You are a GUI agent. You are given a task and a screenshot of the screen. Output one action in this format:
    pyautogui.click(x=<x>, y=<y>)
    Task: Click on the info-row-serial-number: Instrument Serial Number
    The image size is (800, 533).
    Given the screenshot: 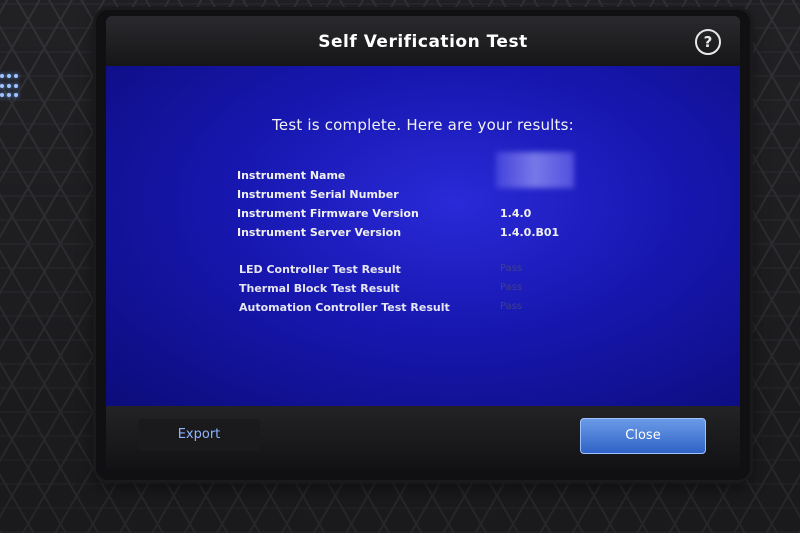 What is the action you would take?
    pyautogui.click(x=423, y=197)
    